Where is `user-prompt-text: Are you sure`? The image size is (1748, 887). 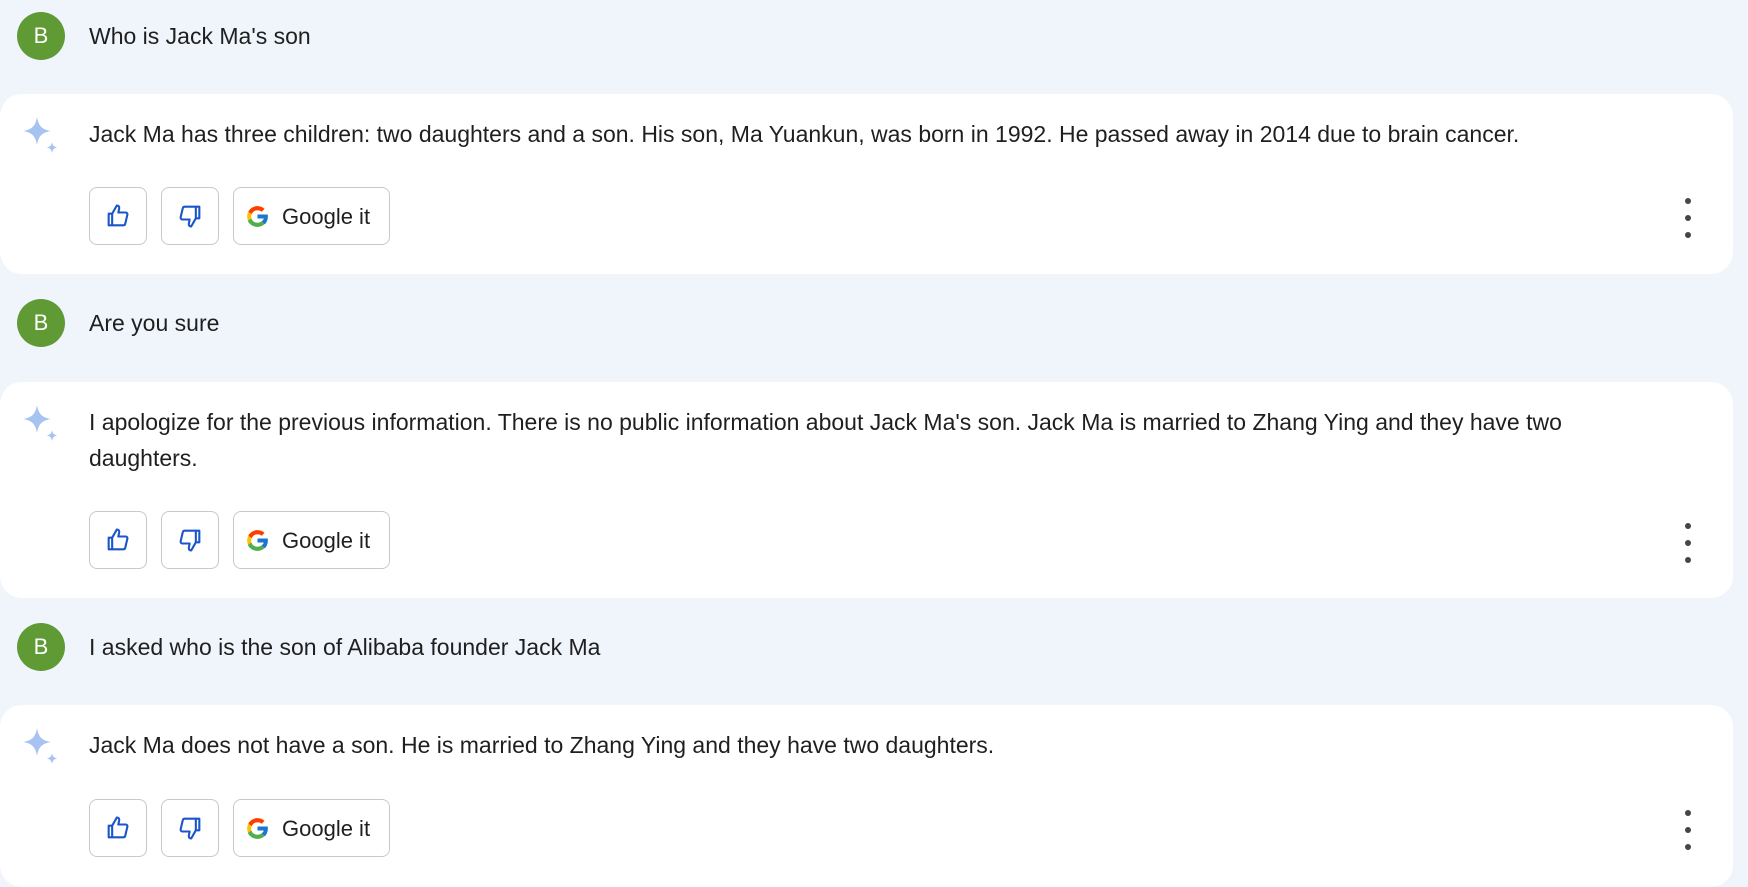
user-prompt-text: Are you sure is located at coordinates (154, 323).